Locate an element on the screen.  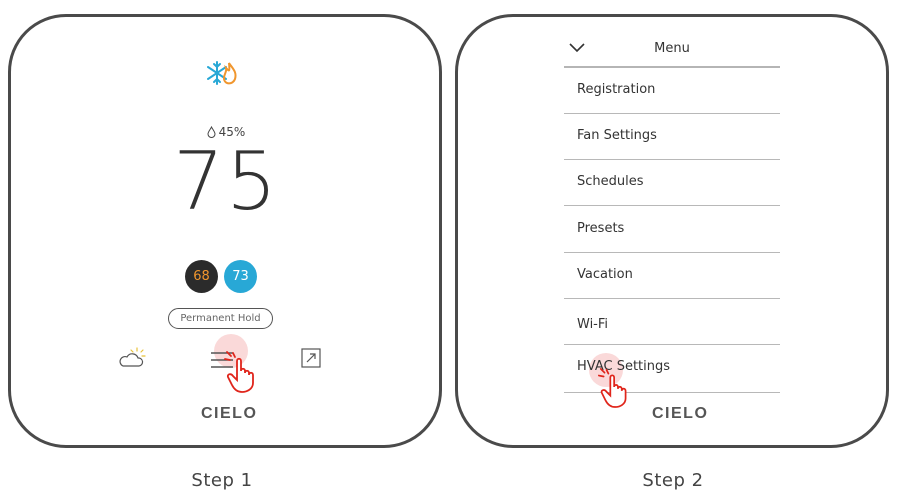
menu-title: Menu is located at coordinates (672, 48).